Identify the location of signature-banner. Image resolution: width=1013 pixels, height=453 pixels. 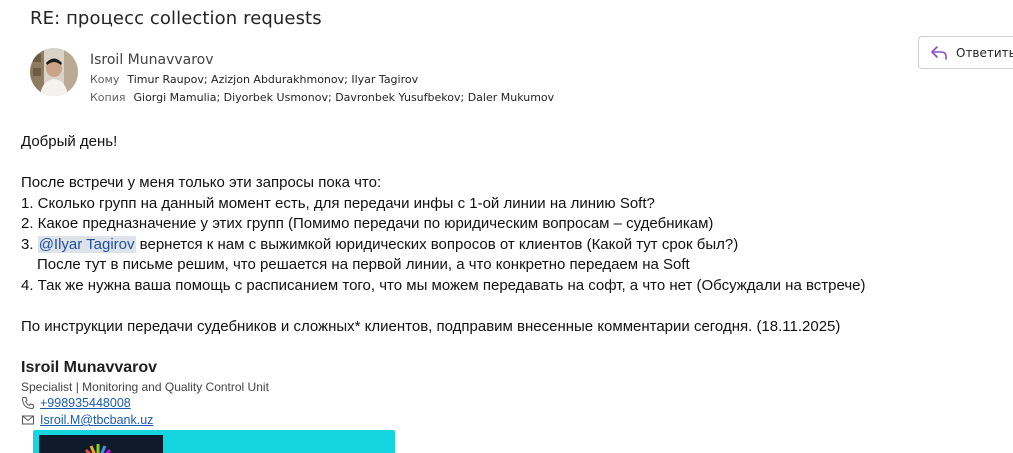
(214, 441).